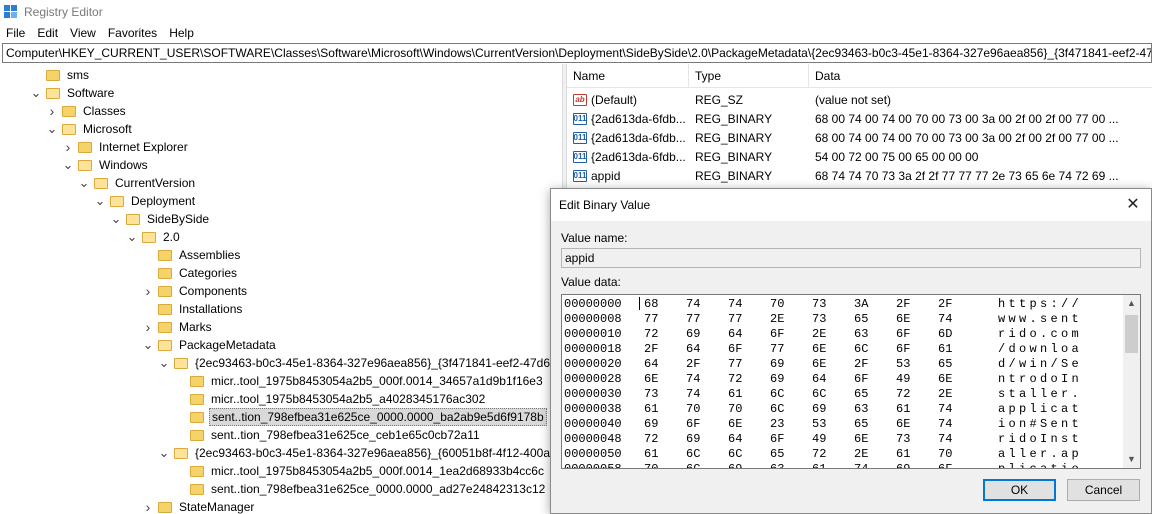  I want to click on hex-scrollbar: ▲ ▼, so click(1131, 381).